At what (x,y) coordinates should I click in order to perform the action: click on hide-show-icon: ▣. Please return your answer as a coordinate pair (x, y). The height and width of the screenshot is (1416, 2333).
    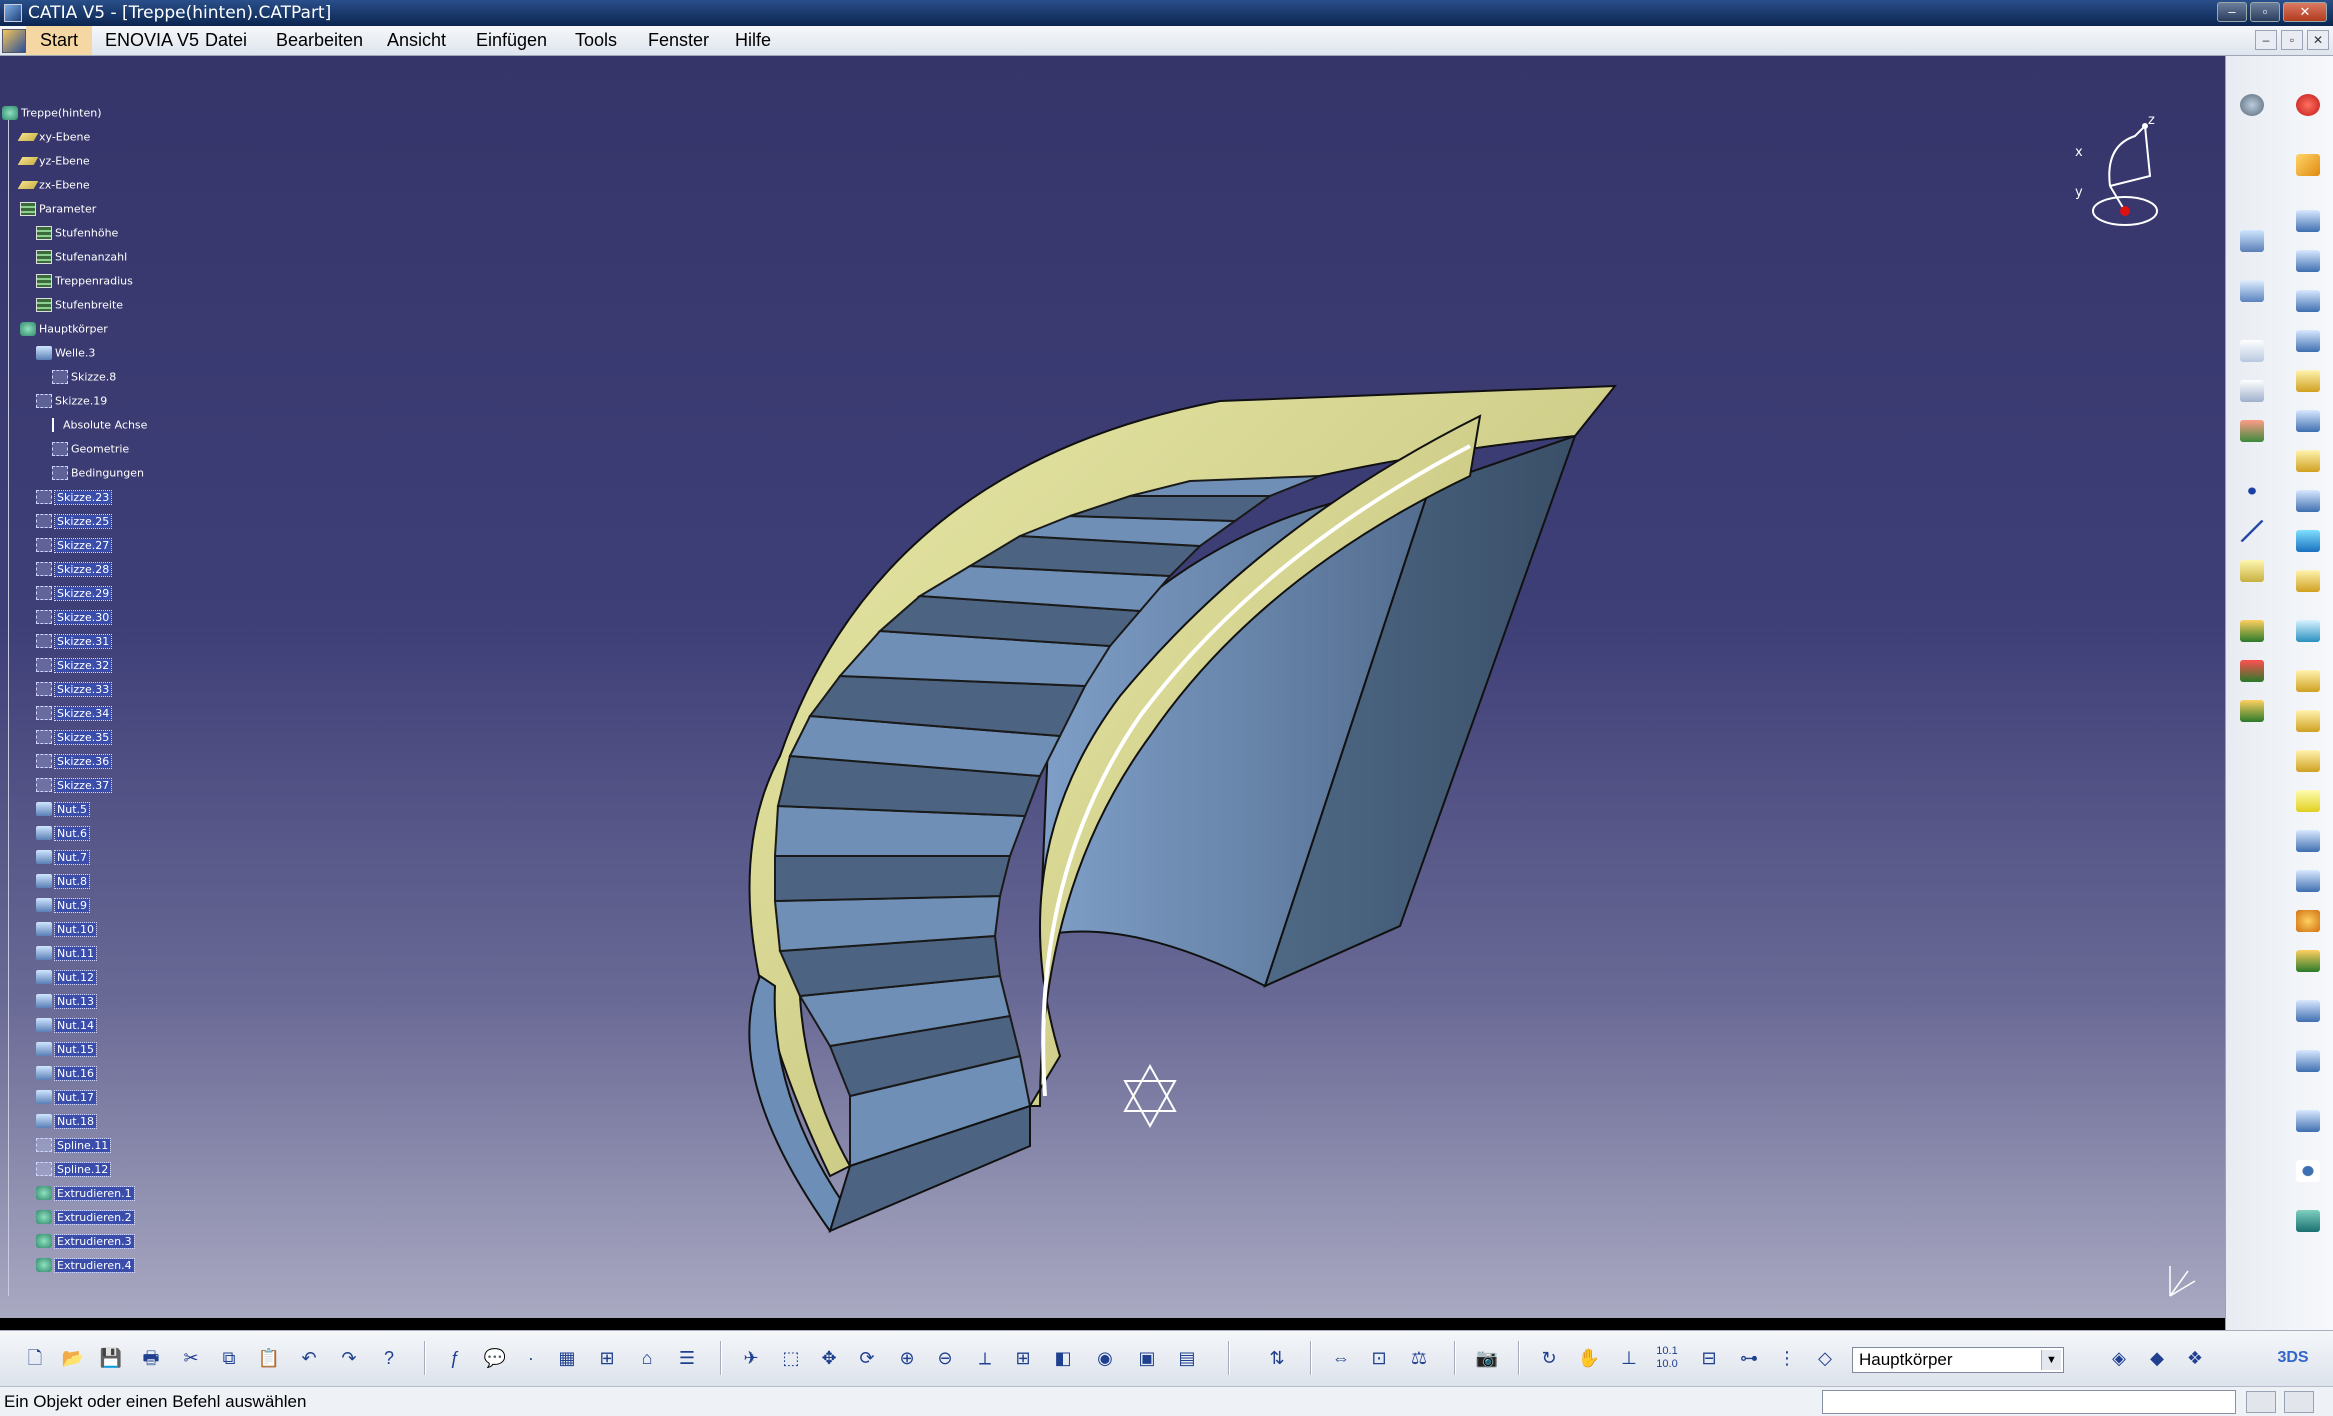
    Looking at the image, I should click on (1147, 1358).